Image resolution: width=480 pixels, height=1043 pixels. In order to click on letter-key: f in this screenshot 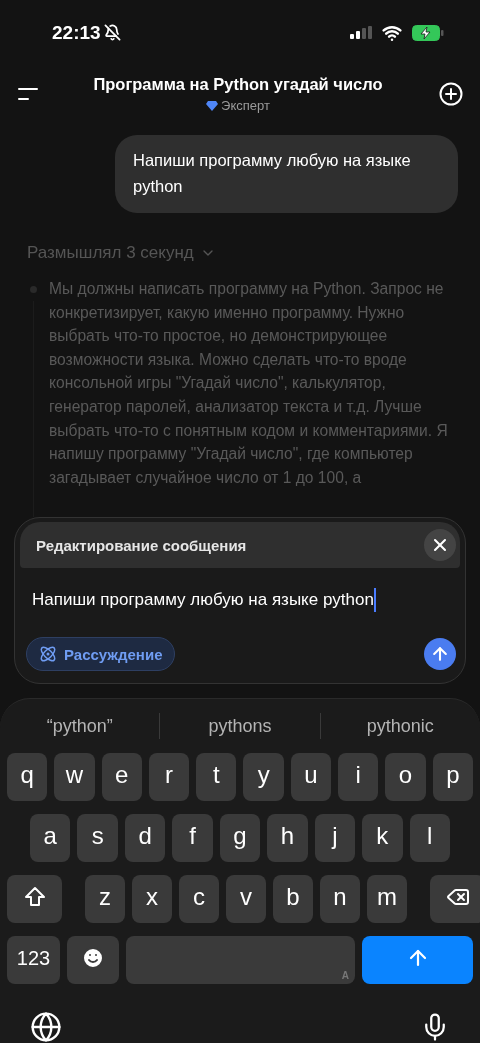, I will do `click(192, 838)`.